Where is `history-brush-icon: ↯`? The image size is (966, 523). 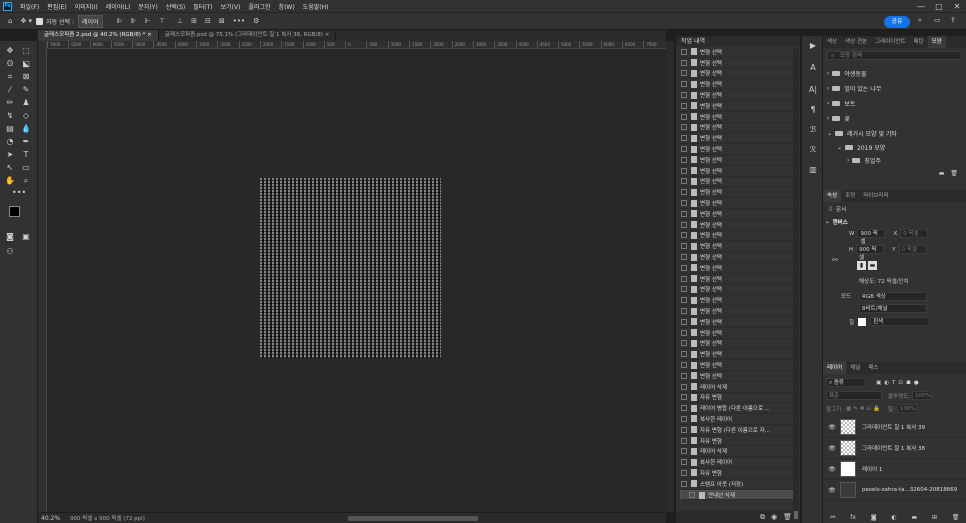
history-brush-icon: ↯ is located at coordinates (10, 115).